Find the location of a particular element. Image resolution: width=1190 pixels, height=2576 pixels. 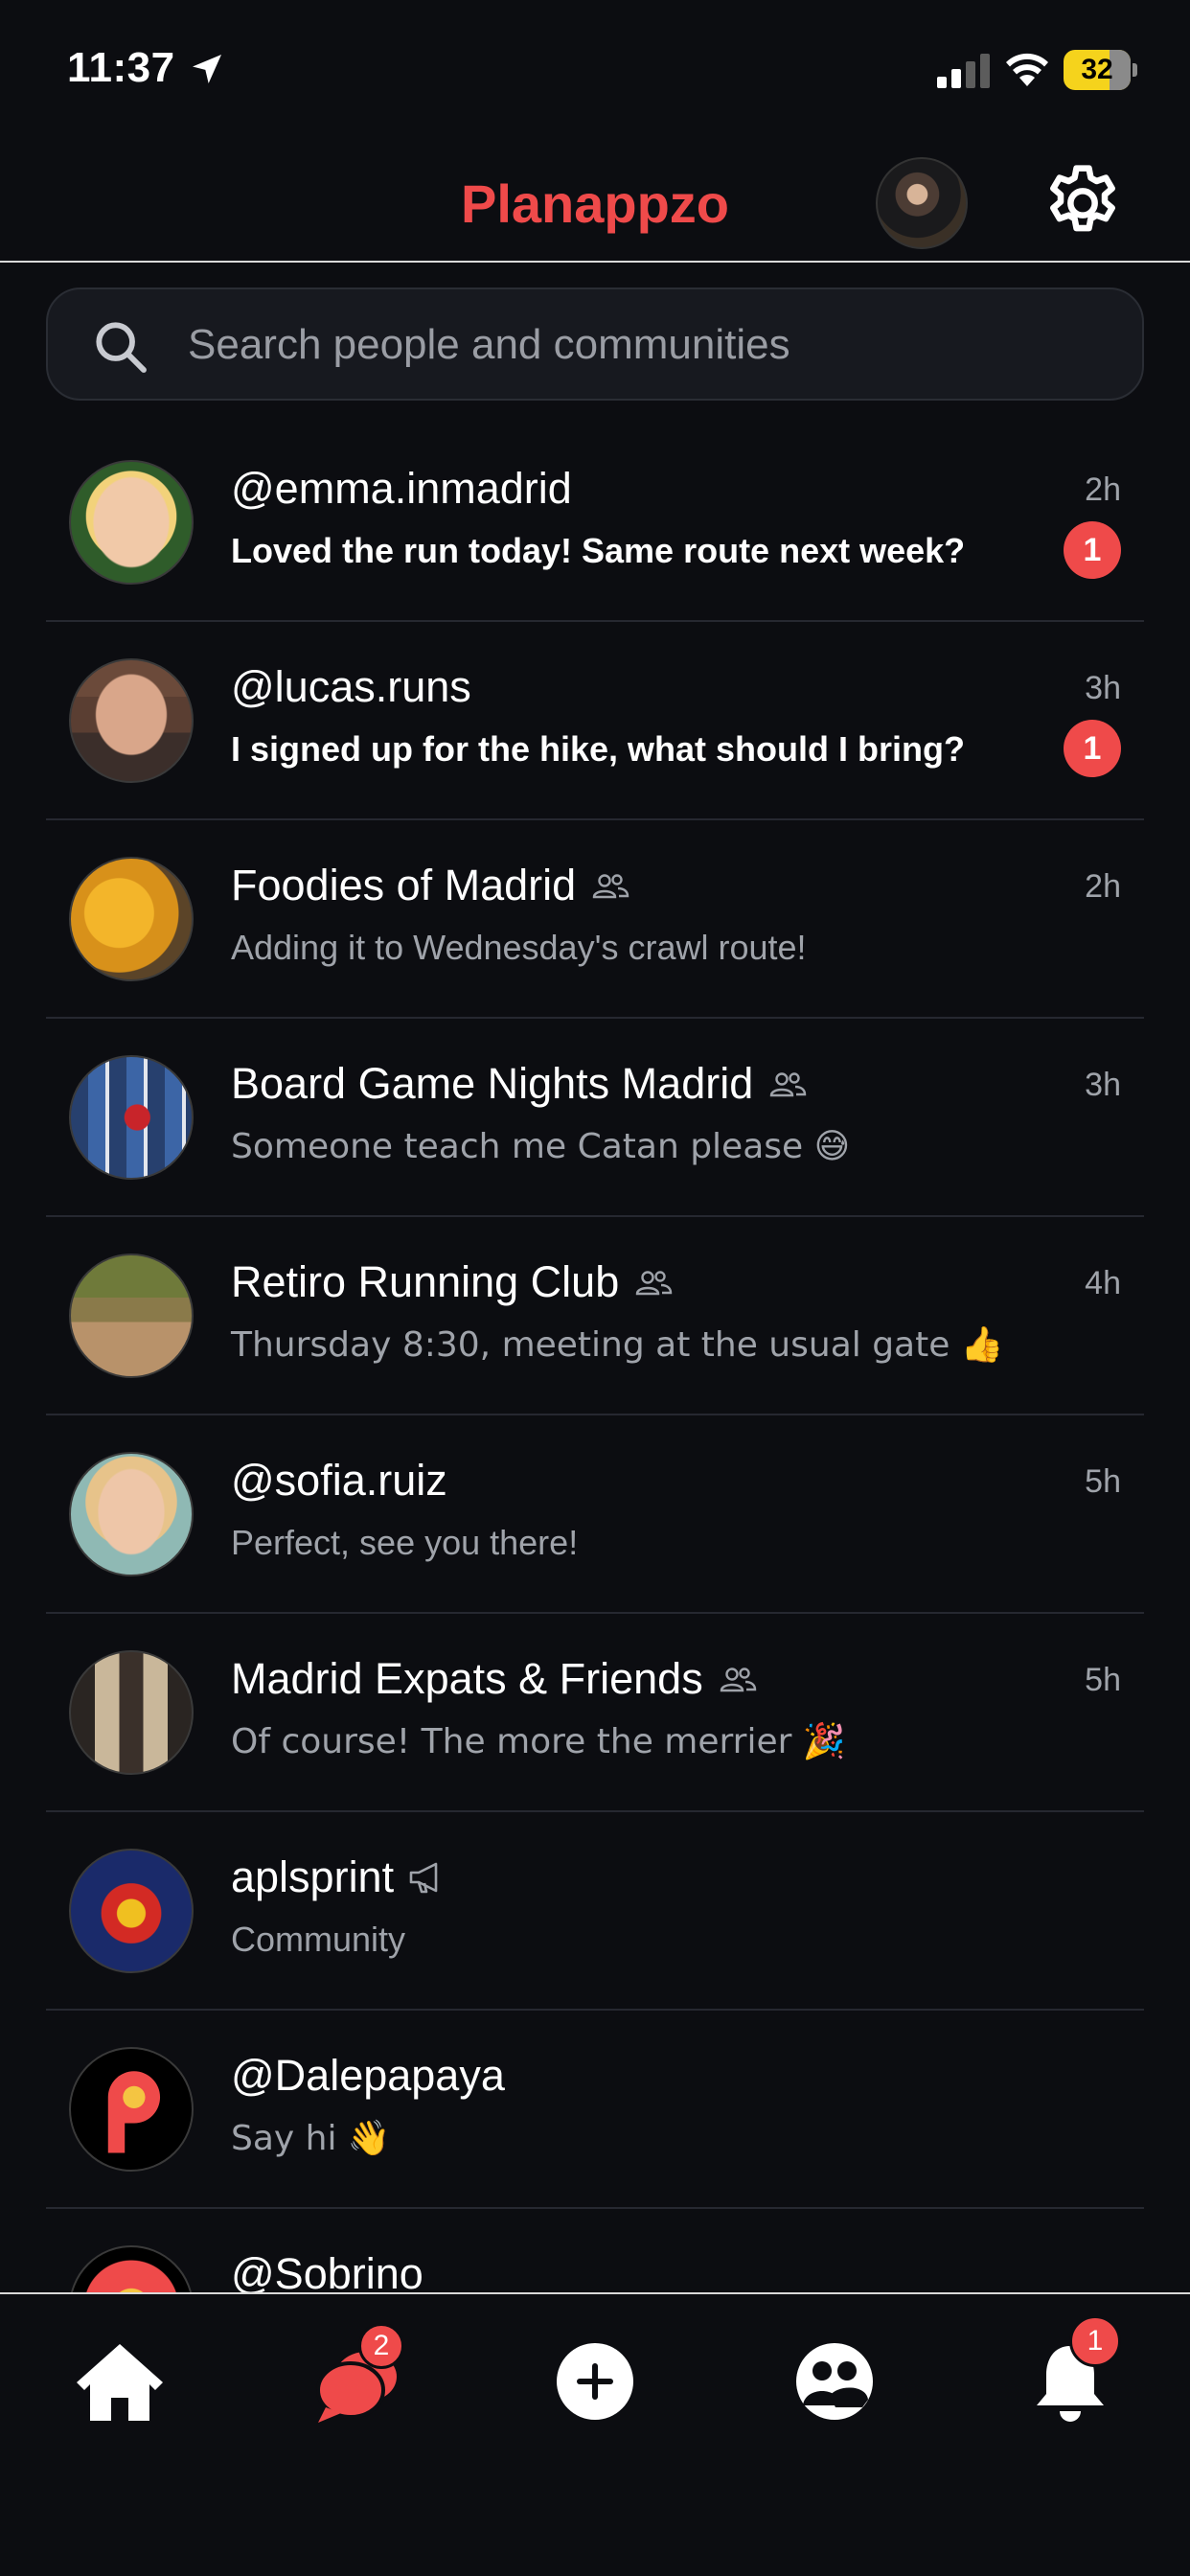

bottom-tab-bar: 2 1 is located at coordinates (595, 2434).